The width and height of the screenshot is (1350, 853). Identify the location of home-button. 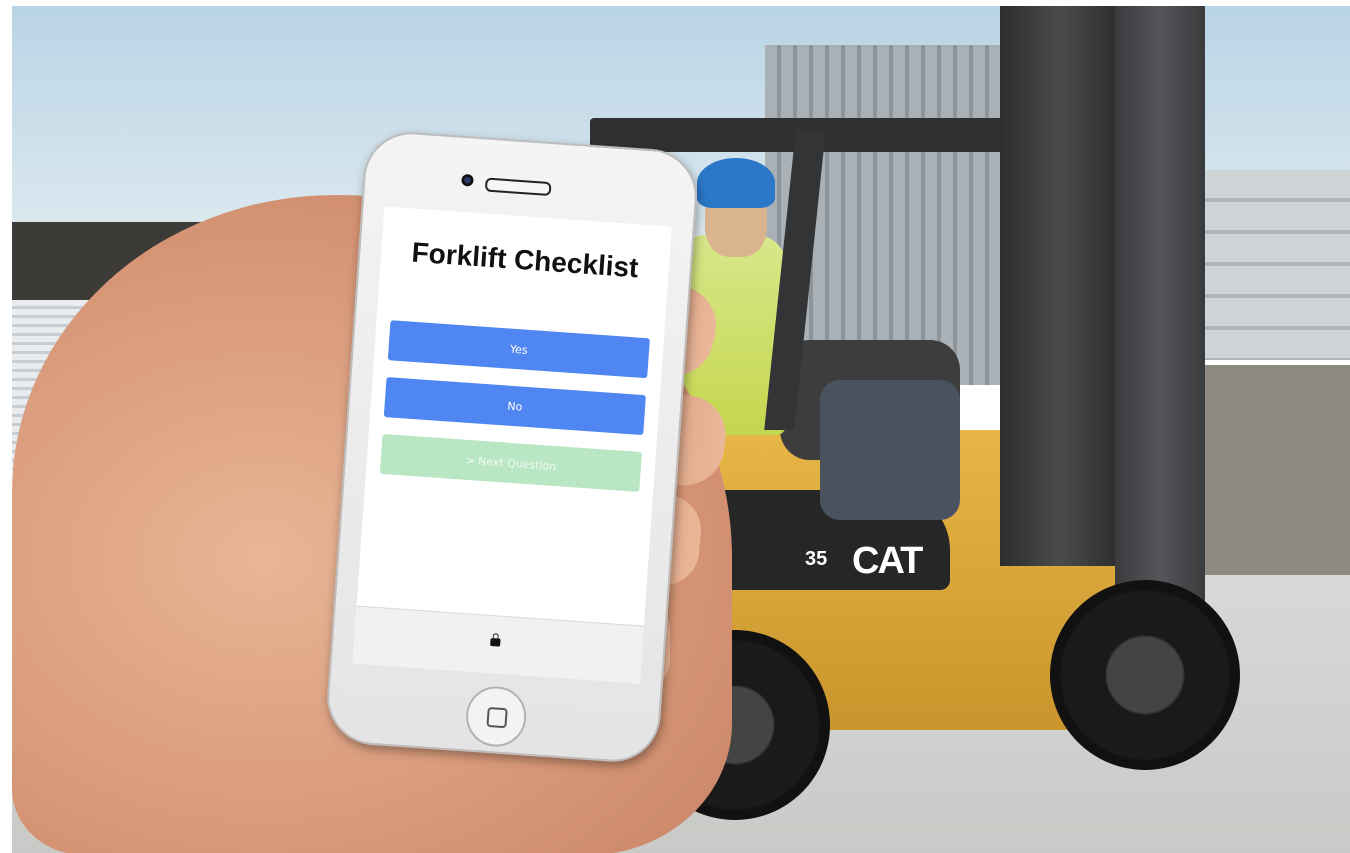
(496, 716).